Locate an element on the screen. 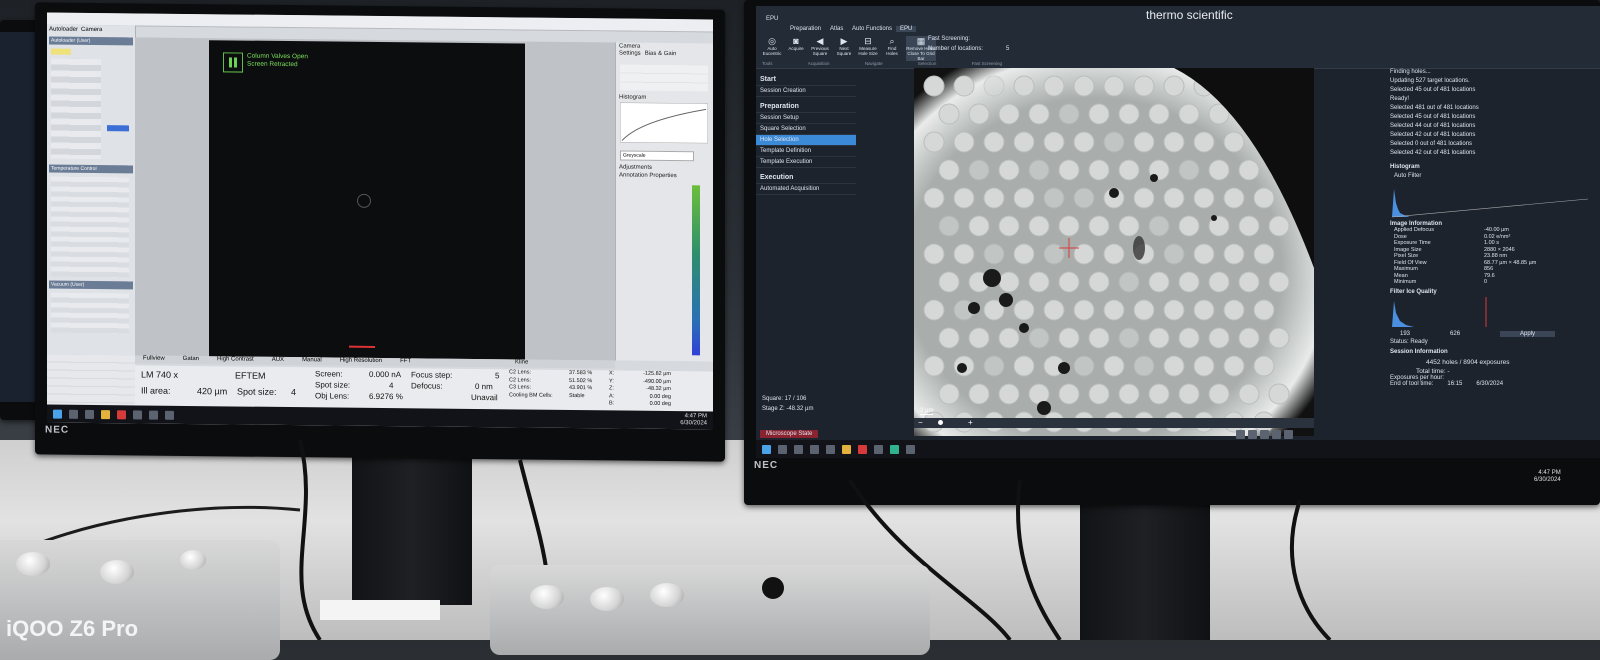 Image resolution: width=1600 pixels, height=660 pixels. zoom-slider-handle is located at coordinates (940, 422).